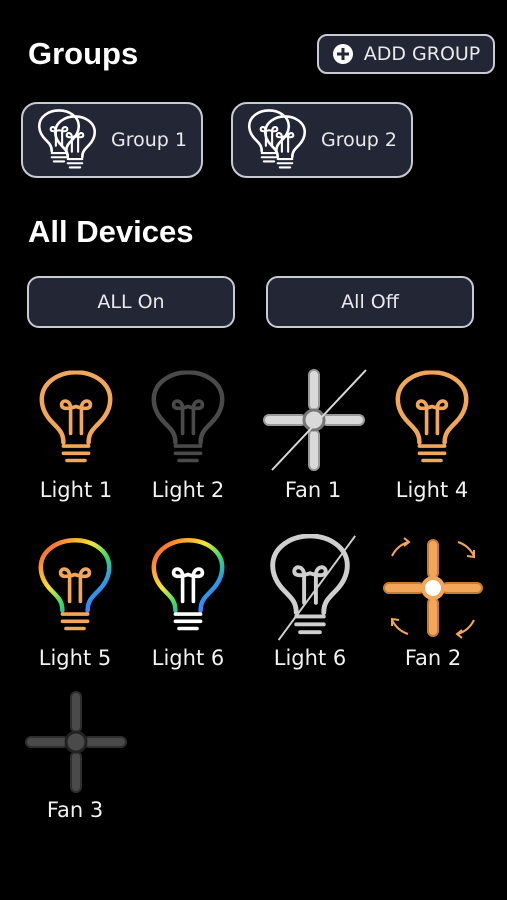  I want to click on group-card-1: Group 1, so click(112, 140).